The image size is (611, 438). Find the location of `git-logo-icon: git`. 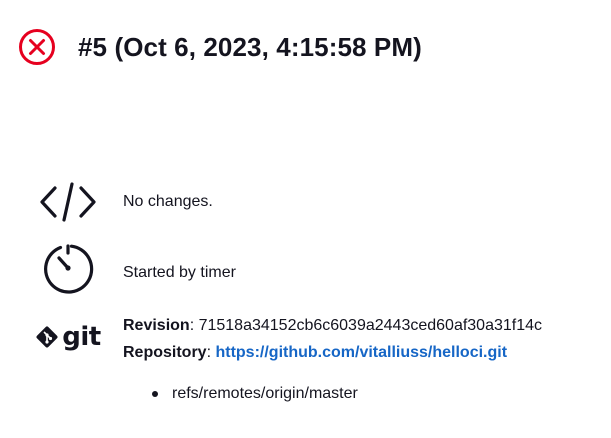

git-logo-icon: git is located at coordinates (68, 337).